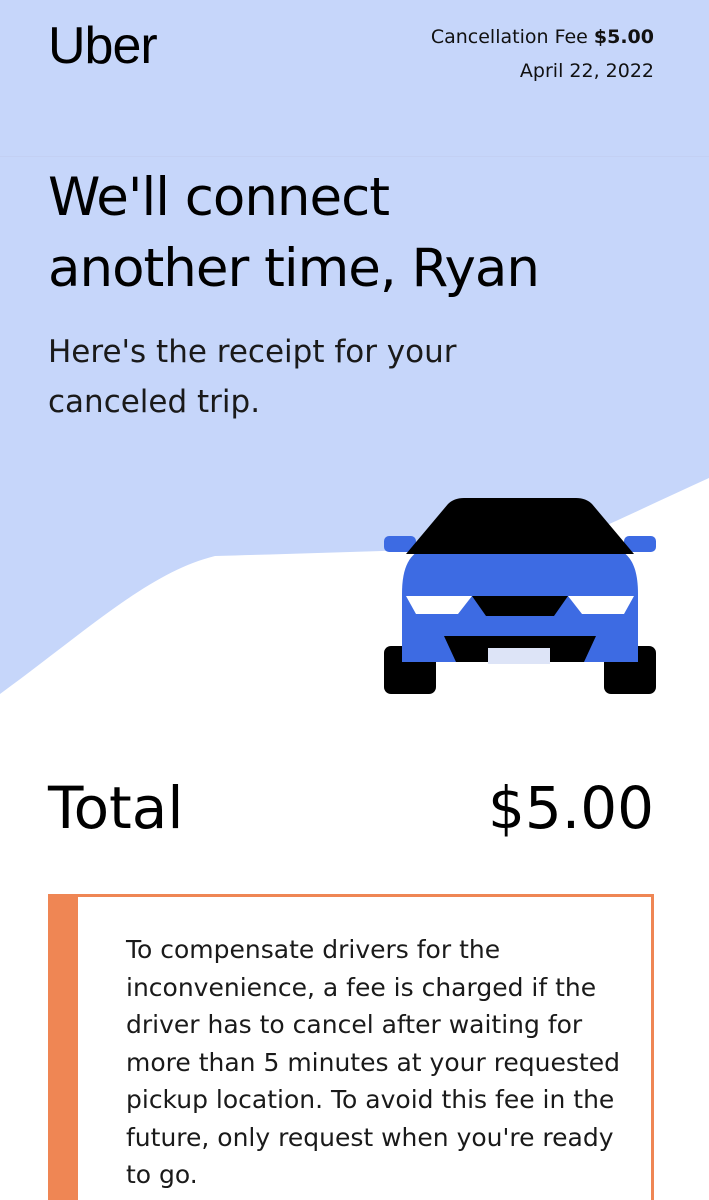 The height and width of the screenshot is (1200, 709). What do you see at coordinates (294, 268) in the screenshot?
I see `headline-line-2: another time, Ryan` at bounding box center [294, 268].